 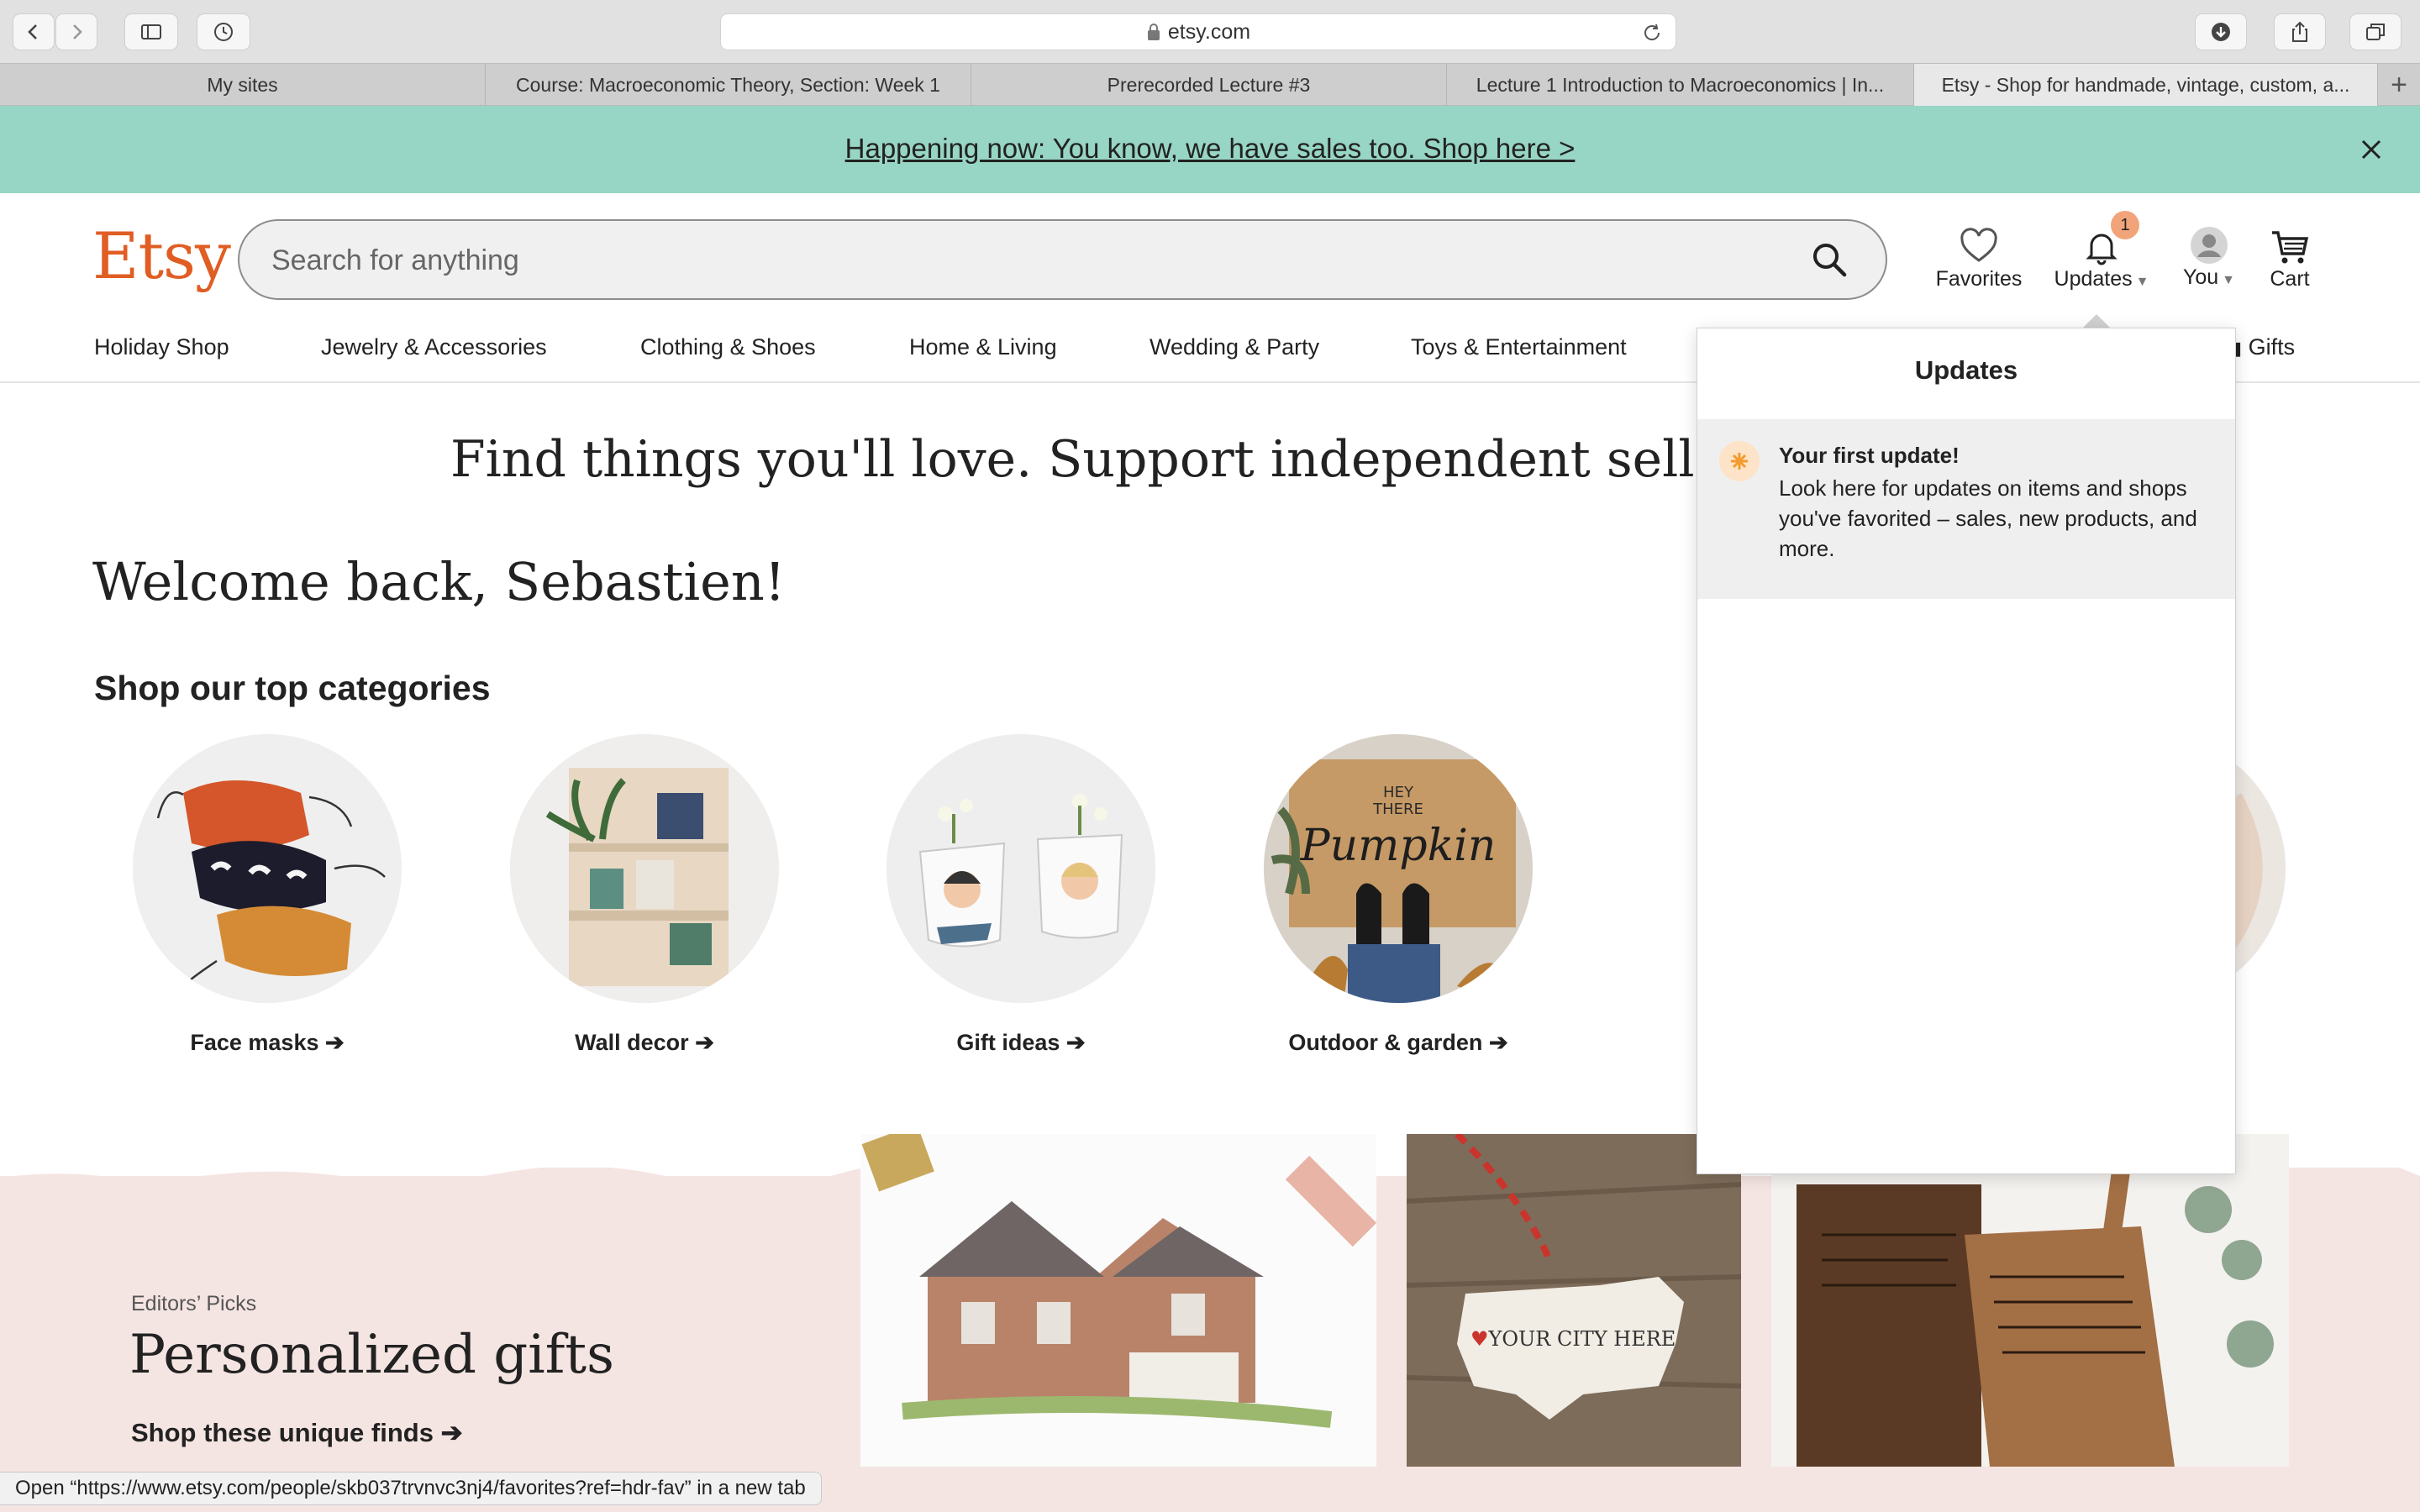 I want to click on back-button, so click(x=34, y=31).